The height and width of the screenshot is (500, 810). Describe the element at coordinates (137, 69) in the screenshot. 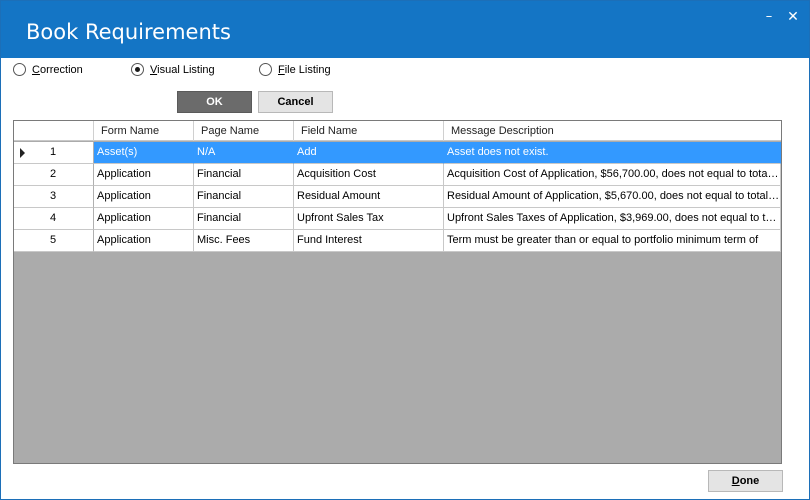

I see `radio-visual-listing-indicator` at that location.